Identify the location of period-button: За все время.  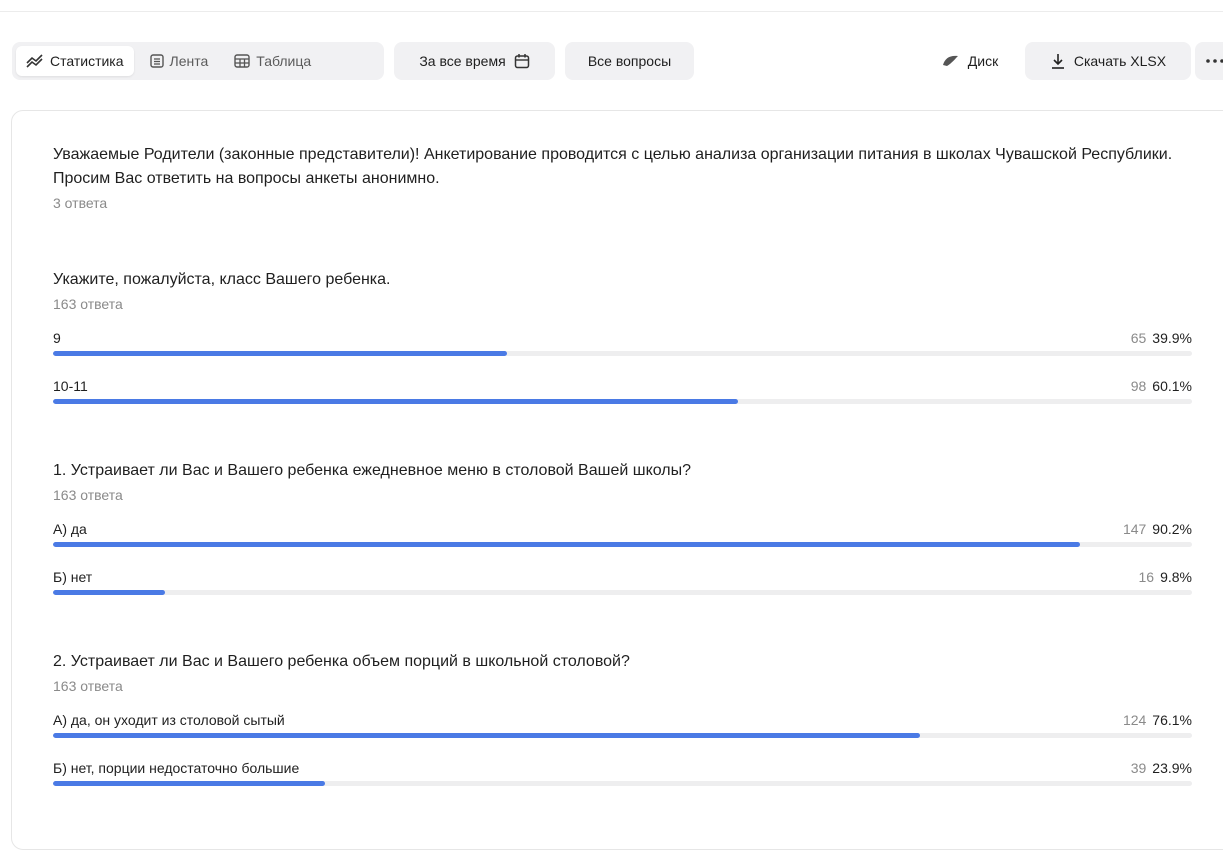
(474, 61).